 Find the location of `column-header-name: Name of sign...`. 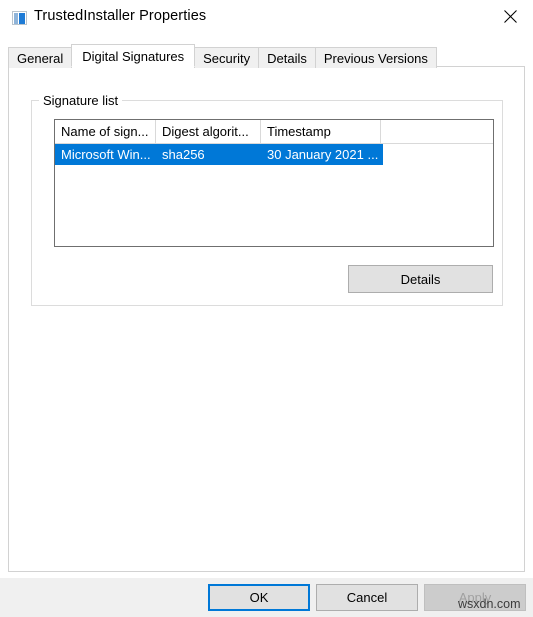

column-header-name: Name of sign... is located at coordinates (105, 132).